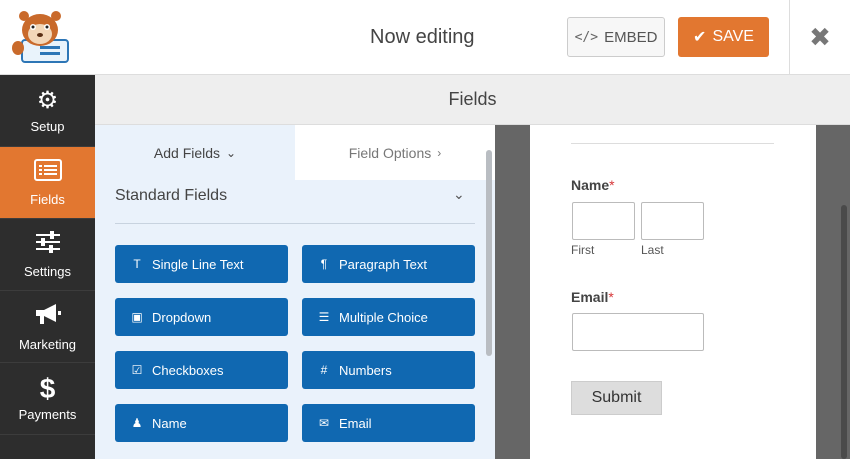  Describe the element at coordinates (48, 317) in the screenshot. I see `megaphone-icon` at that location.